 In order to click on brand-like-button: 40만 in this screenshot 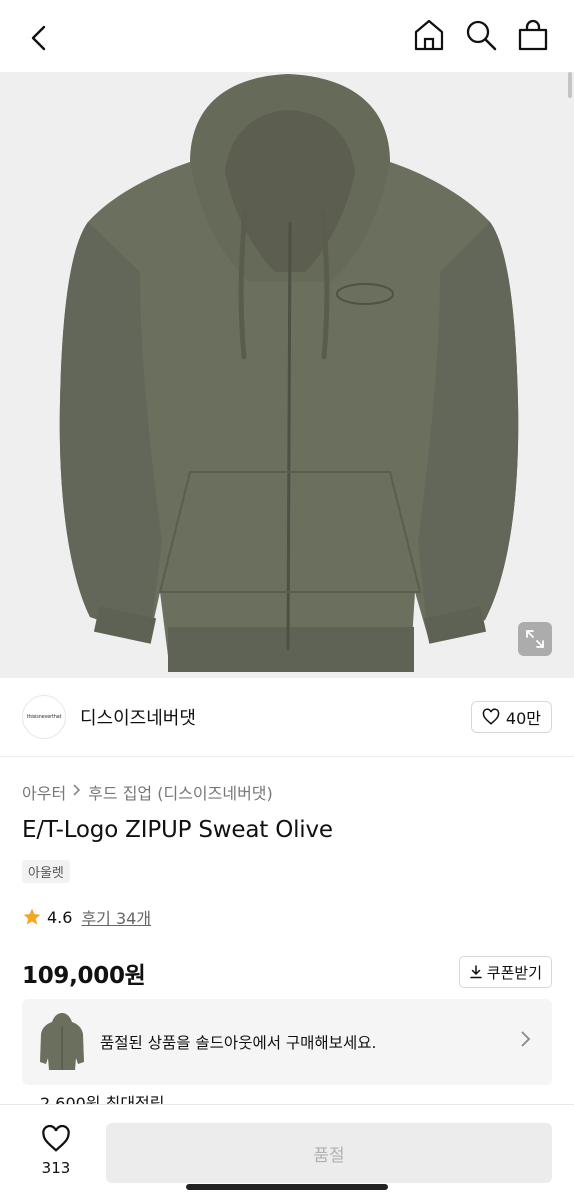, I will do `click(511, 717)`.